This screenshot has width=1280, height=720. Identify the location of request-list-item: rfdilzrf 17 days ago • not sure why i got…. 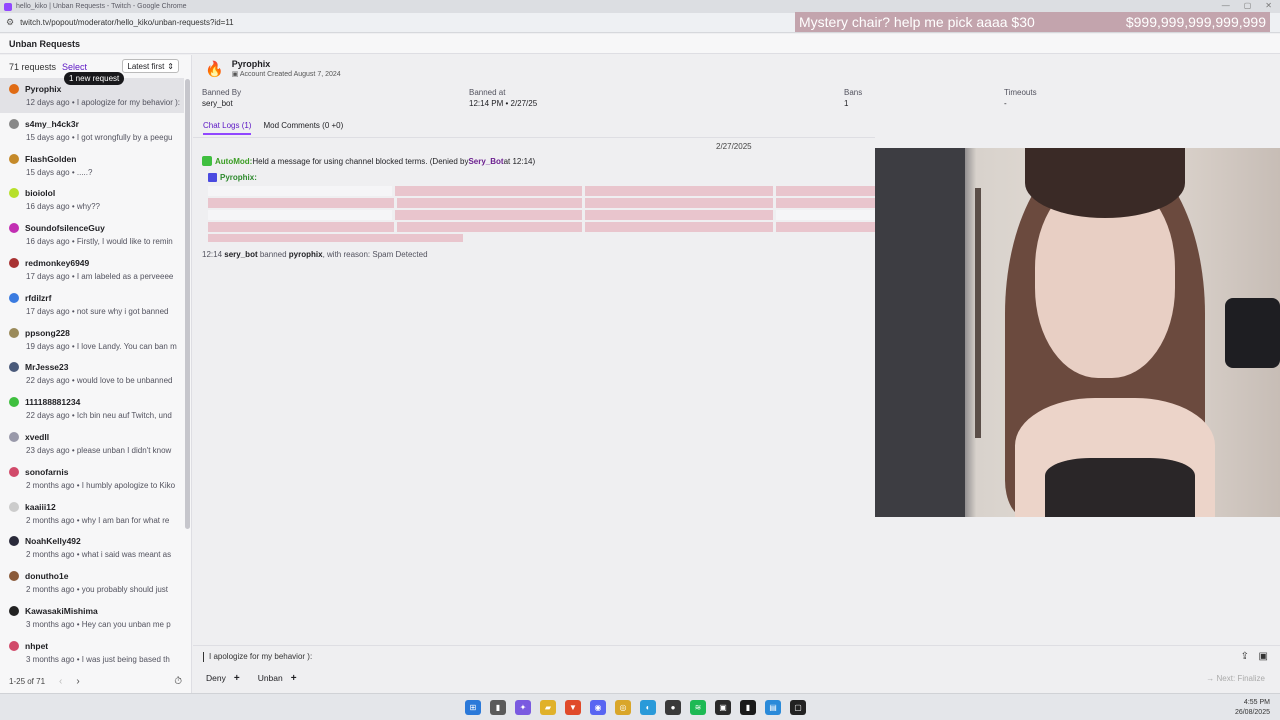
(92, 304).